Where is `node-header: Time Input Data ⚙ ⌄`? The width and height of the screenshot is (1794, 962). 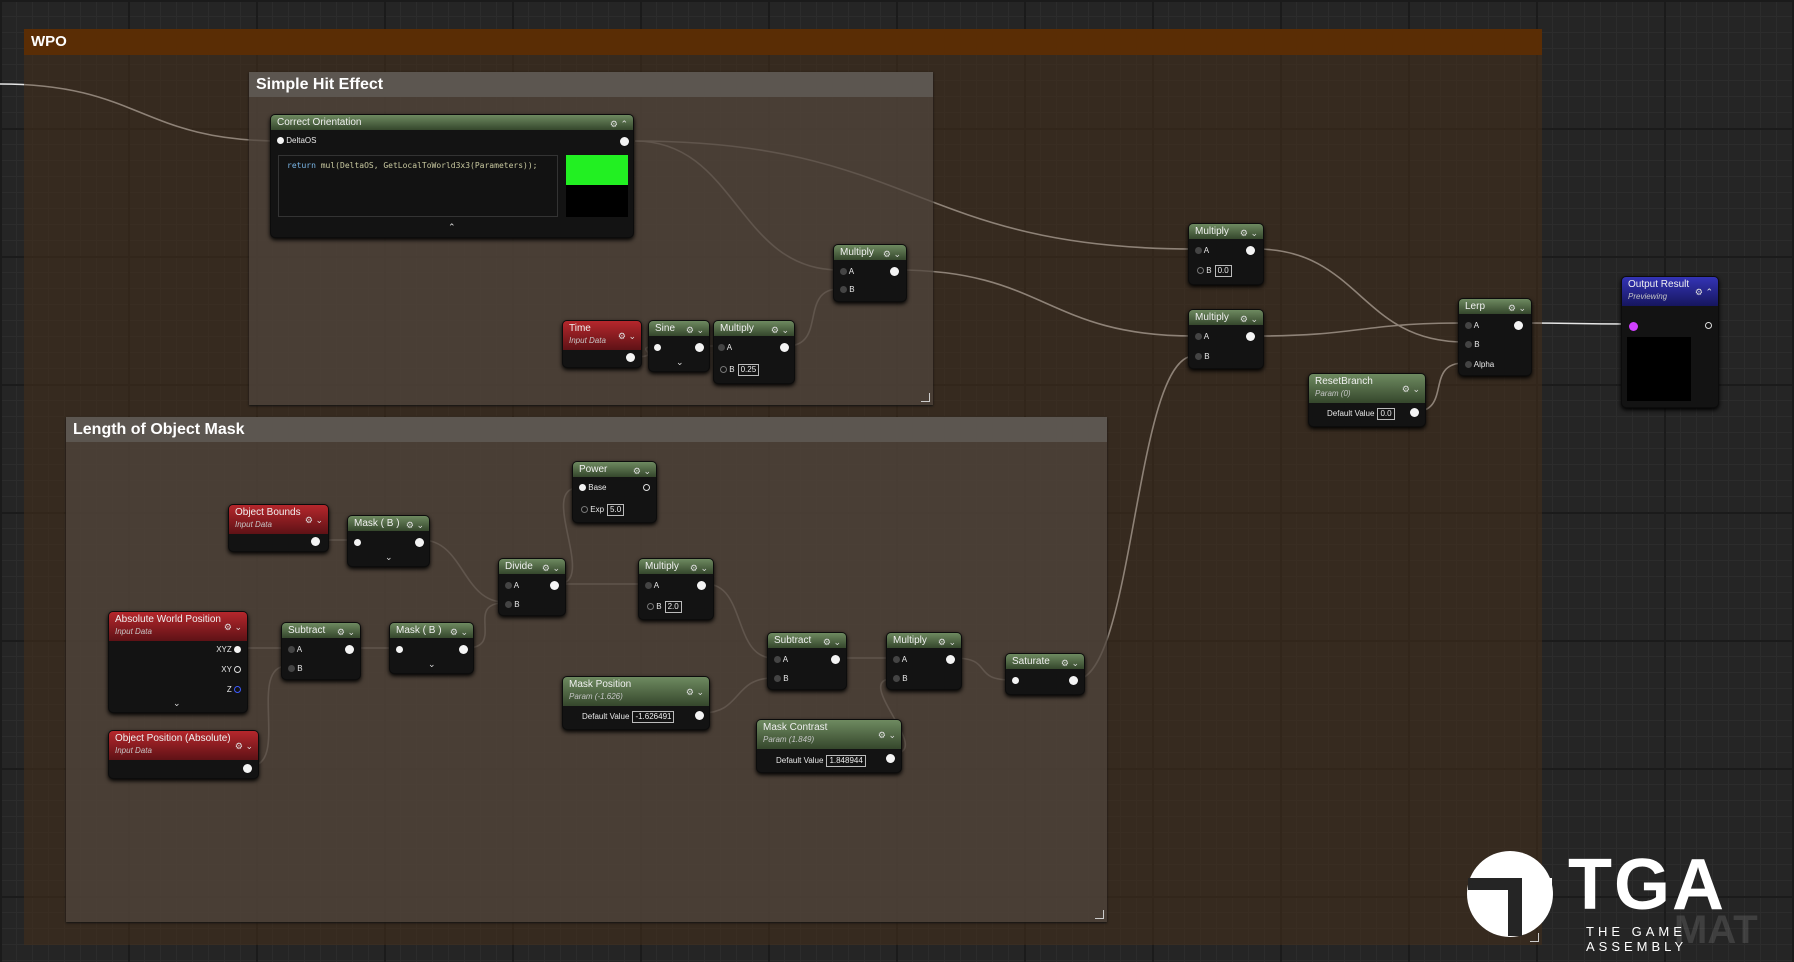 node-header: Time Input Data ⚙ ⌄ is located at coordinates (602, 335).